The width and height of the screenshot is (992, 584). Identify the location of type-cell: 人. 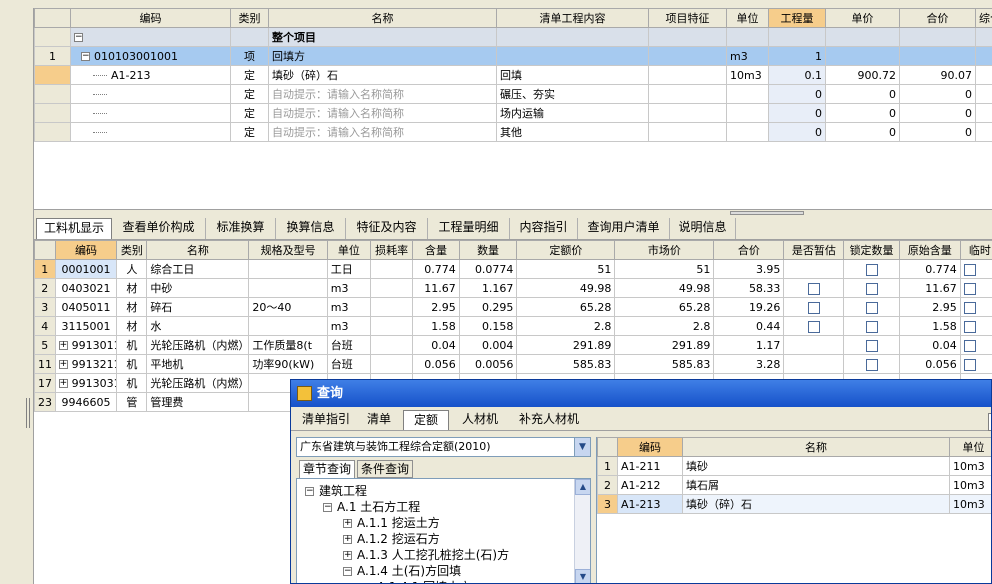
(132, 269).